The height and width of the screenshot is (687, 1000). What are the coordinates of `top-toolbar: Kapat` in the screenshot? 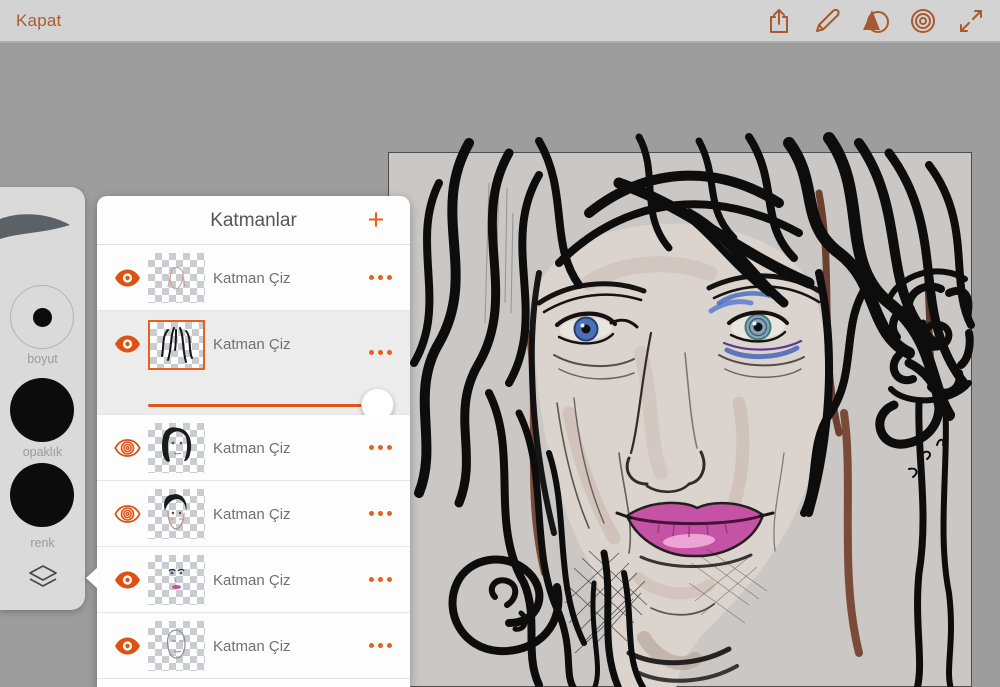 It's located at (500, 21).